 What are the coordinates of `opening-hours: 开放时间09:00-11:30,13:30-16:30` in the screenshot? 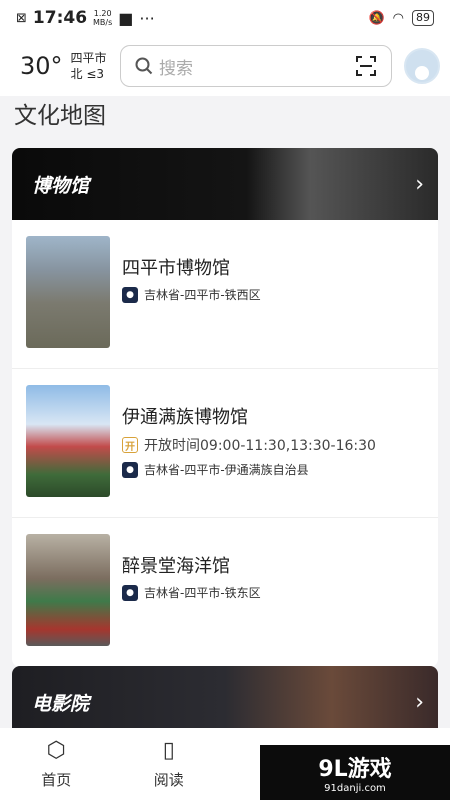 It's located at (260, 446).